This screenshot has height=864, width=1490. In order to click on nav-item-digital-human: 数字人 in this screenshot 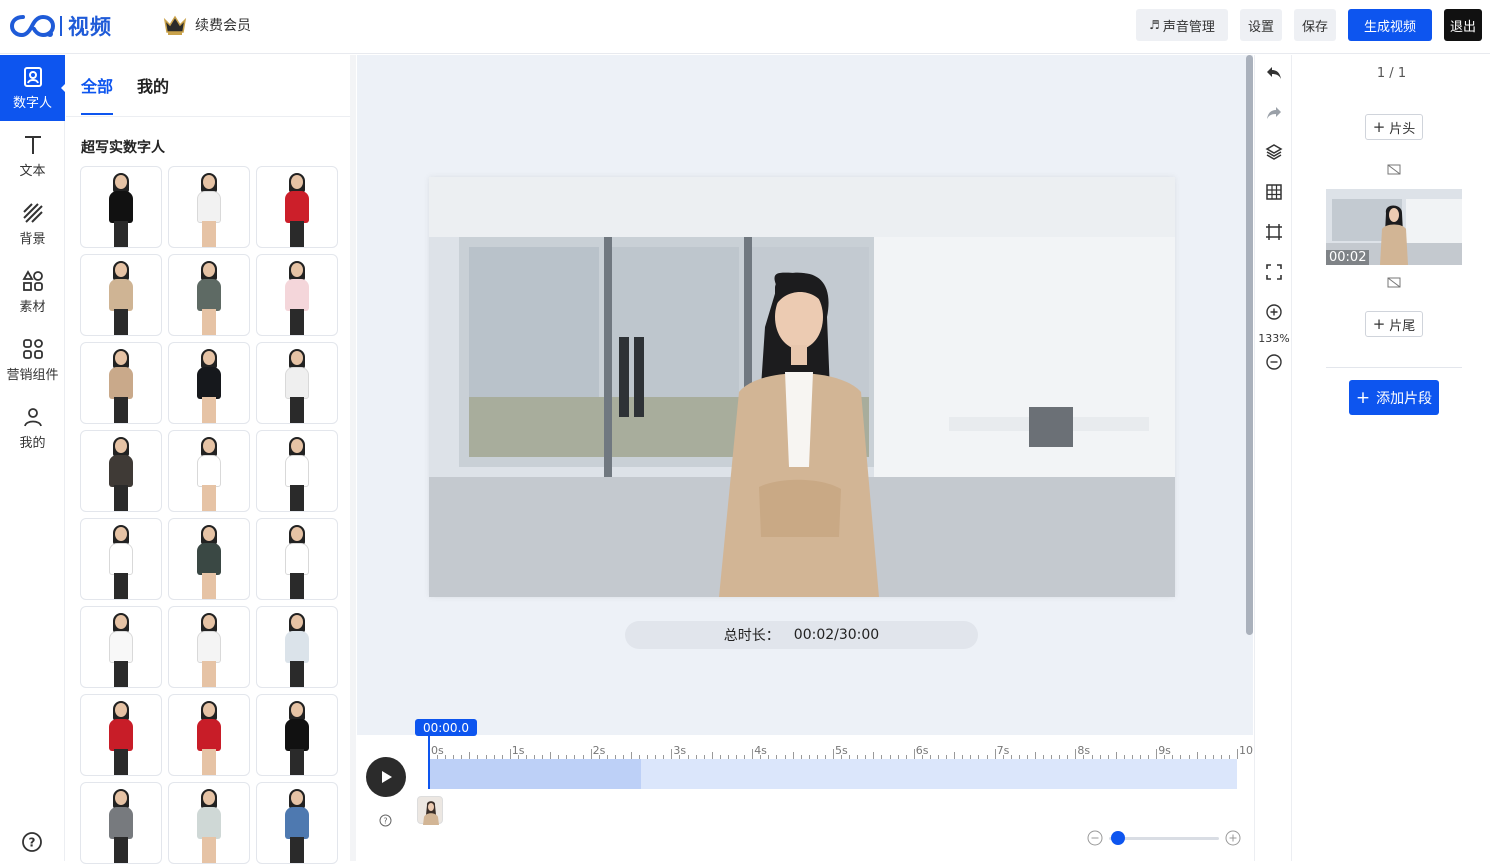, I will do `click(33, 88)`.